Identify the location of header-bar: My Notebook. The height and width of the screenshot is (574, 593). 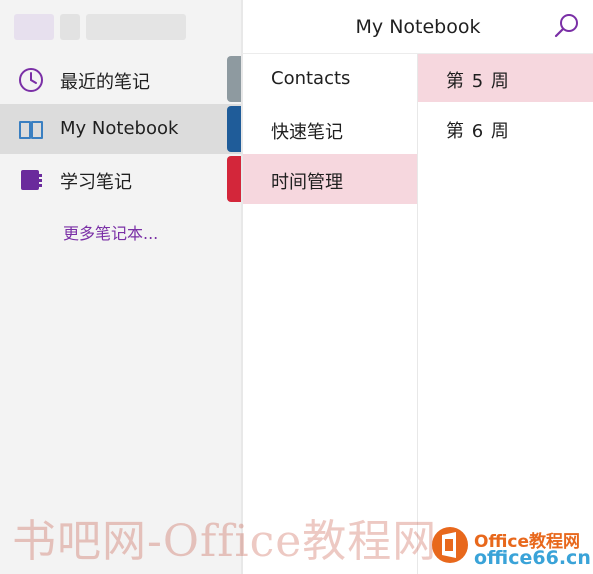
(417, 27).